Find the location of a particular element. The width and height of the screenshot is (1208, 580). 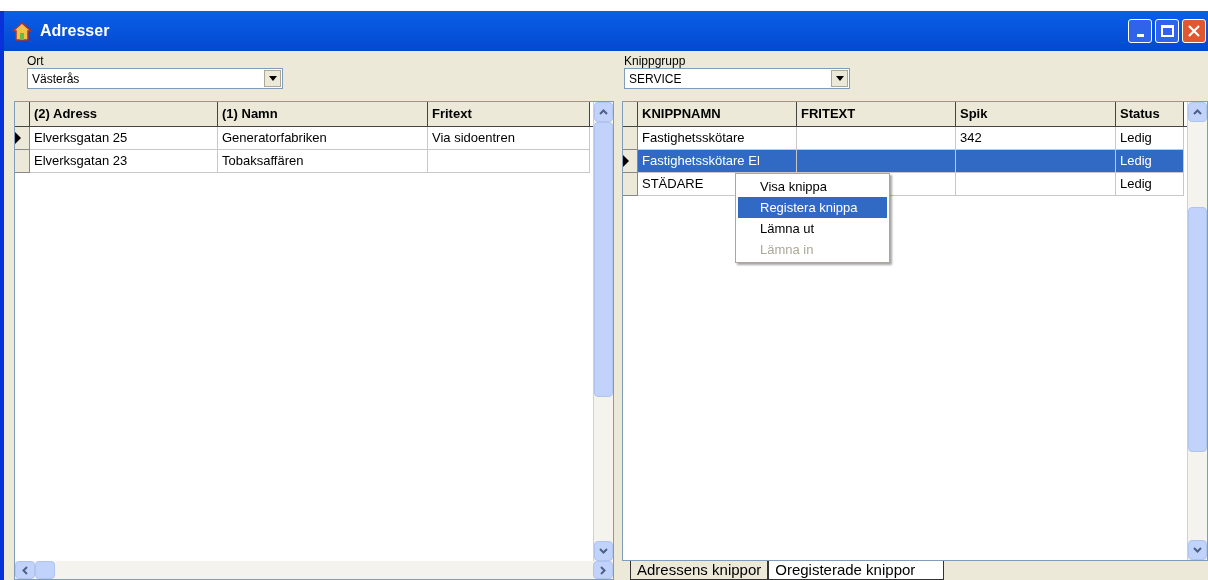

table-cell: Generatorfabriken is located at coordinates (323, 138).